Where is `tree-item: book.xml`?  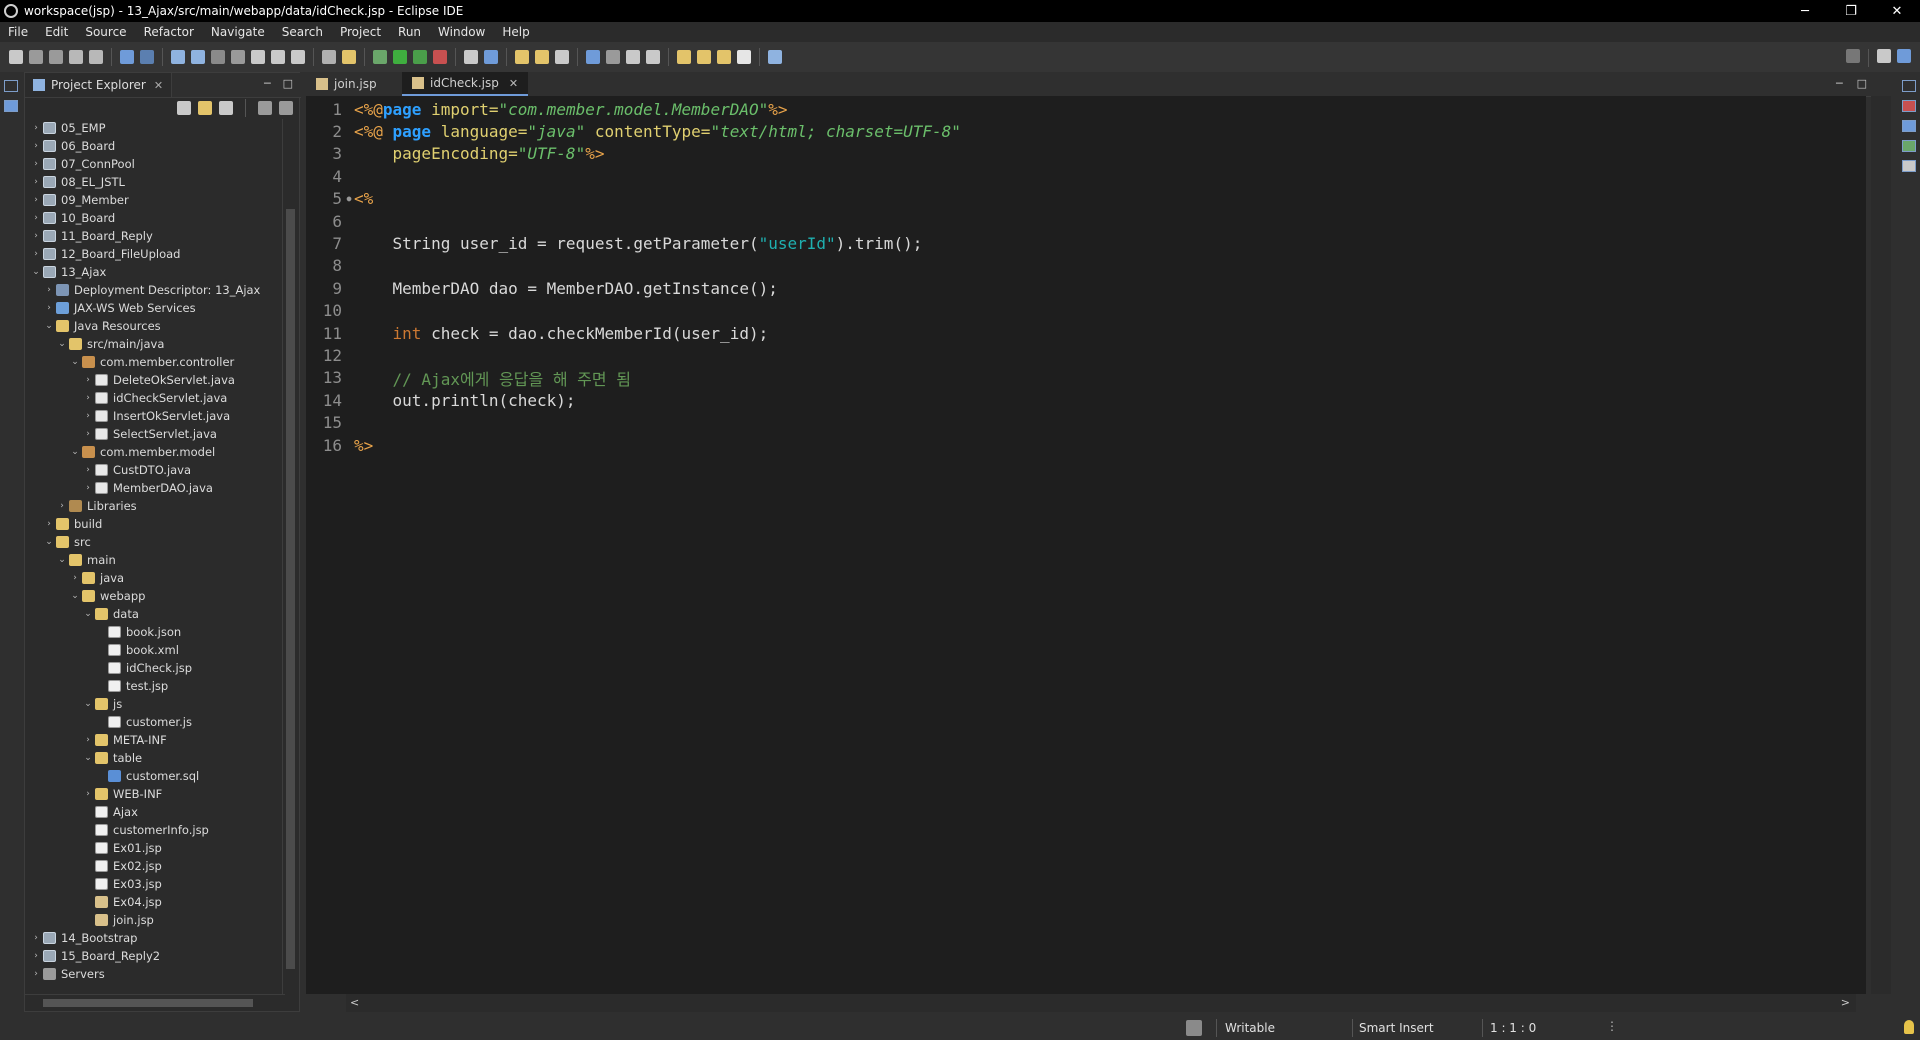
tree-item: book.xml is located at coordinates (154, 650).